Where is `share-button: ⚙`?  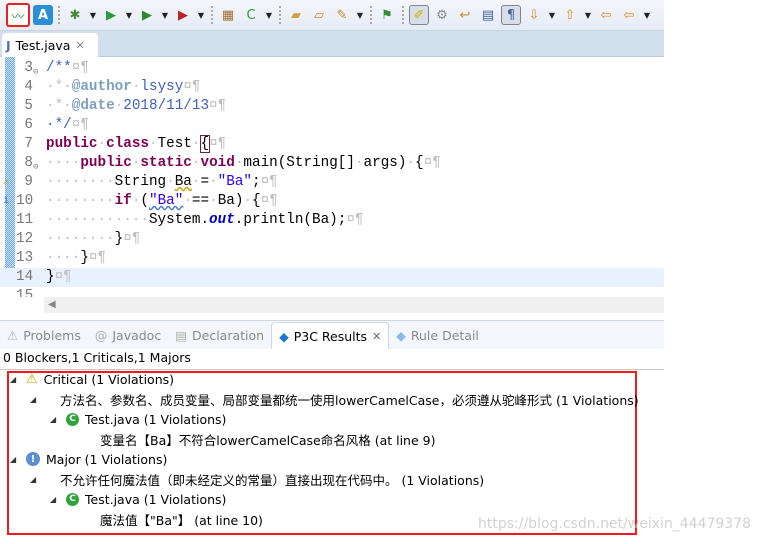
share-button: ⚙ is located at coordinates (442, 15).